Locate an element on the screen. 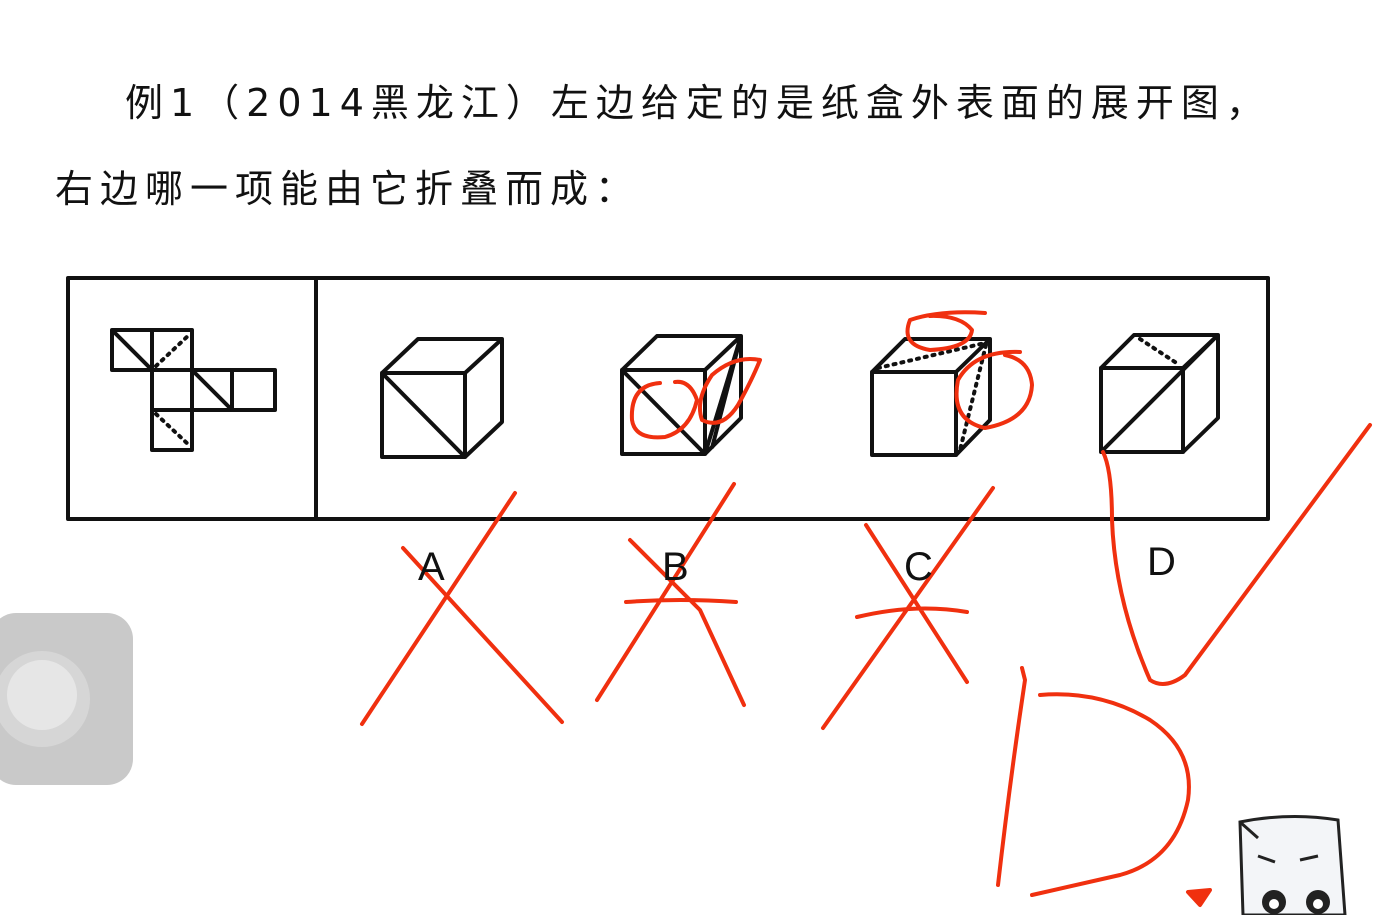 The image size is (1374, 915). cube-option-c is located at coordinates (931, 397).